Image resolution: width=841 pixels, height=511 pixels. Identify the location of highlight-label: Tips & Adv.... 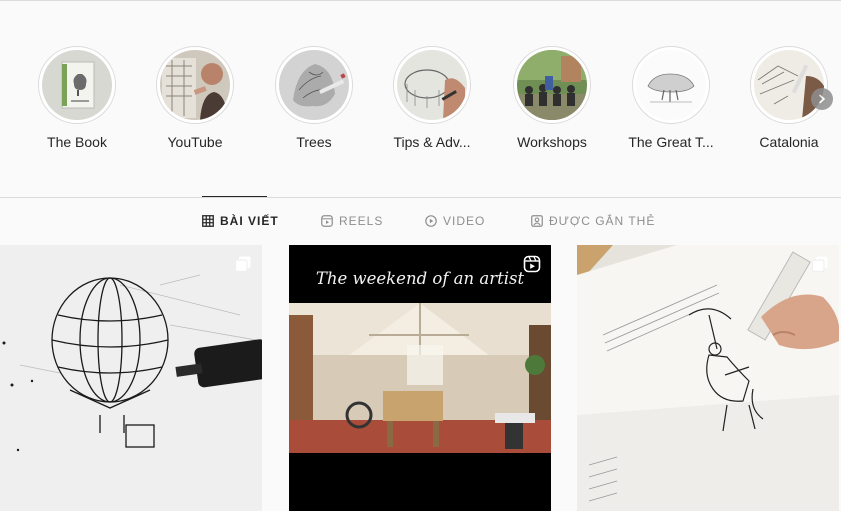
(432, 142).